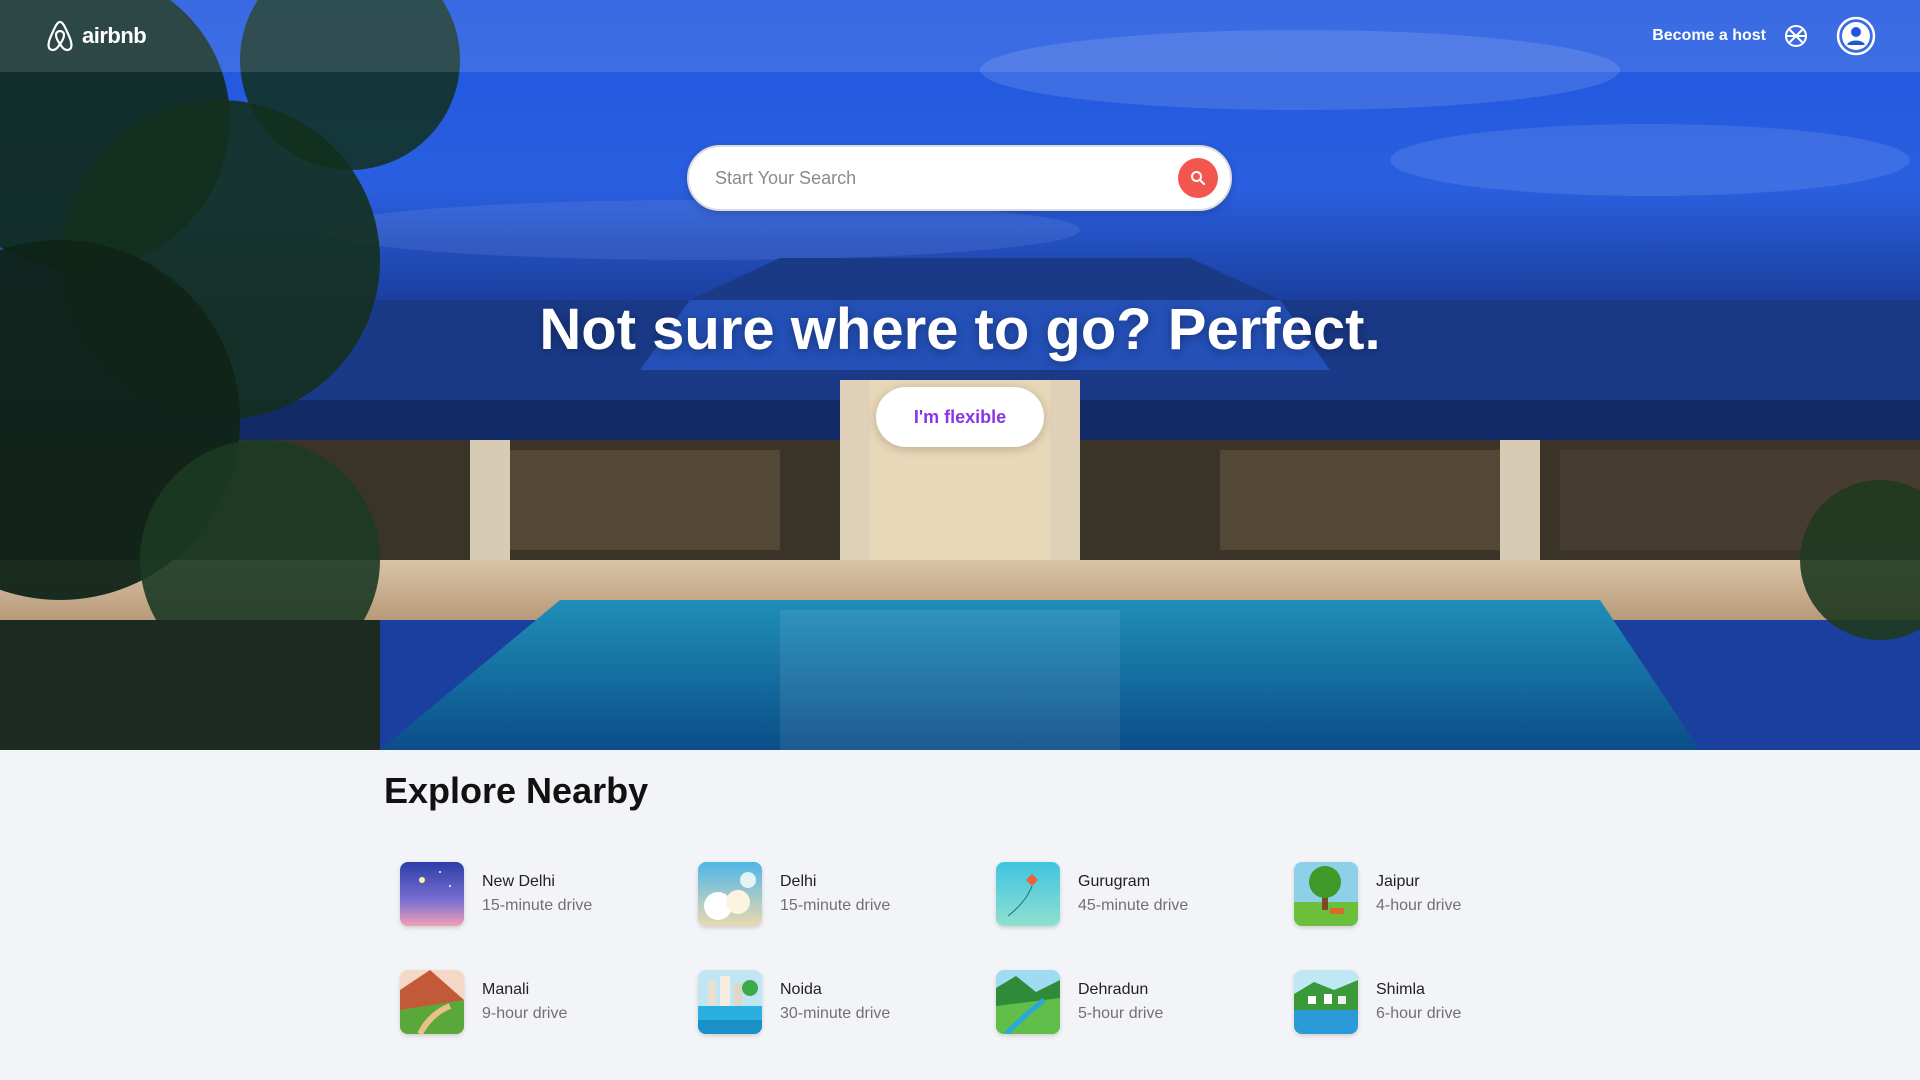 The image size is (1920, 1080). Describe the element at coordinates (1856, 36) in the screenshot. I see `user-menu-button` at that location.